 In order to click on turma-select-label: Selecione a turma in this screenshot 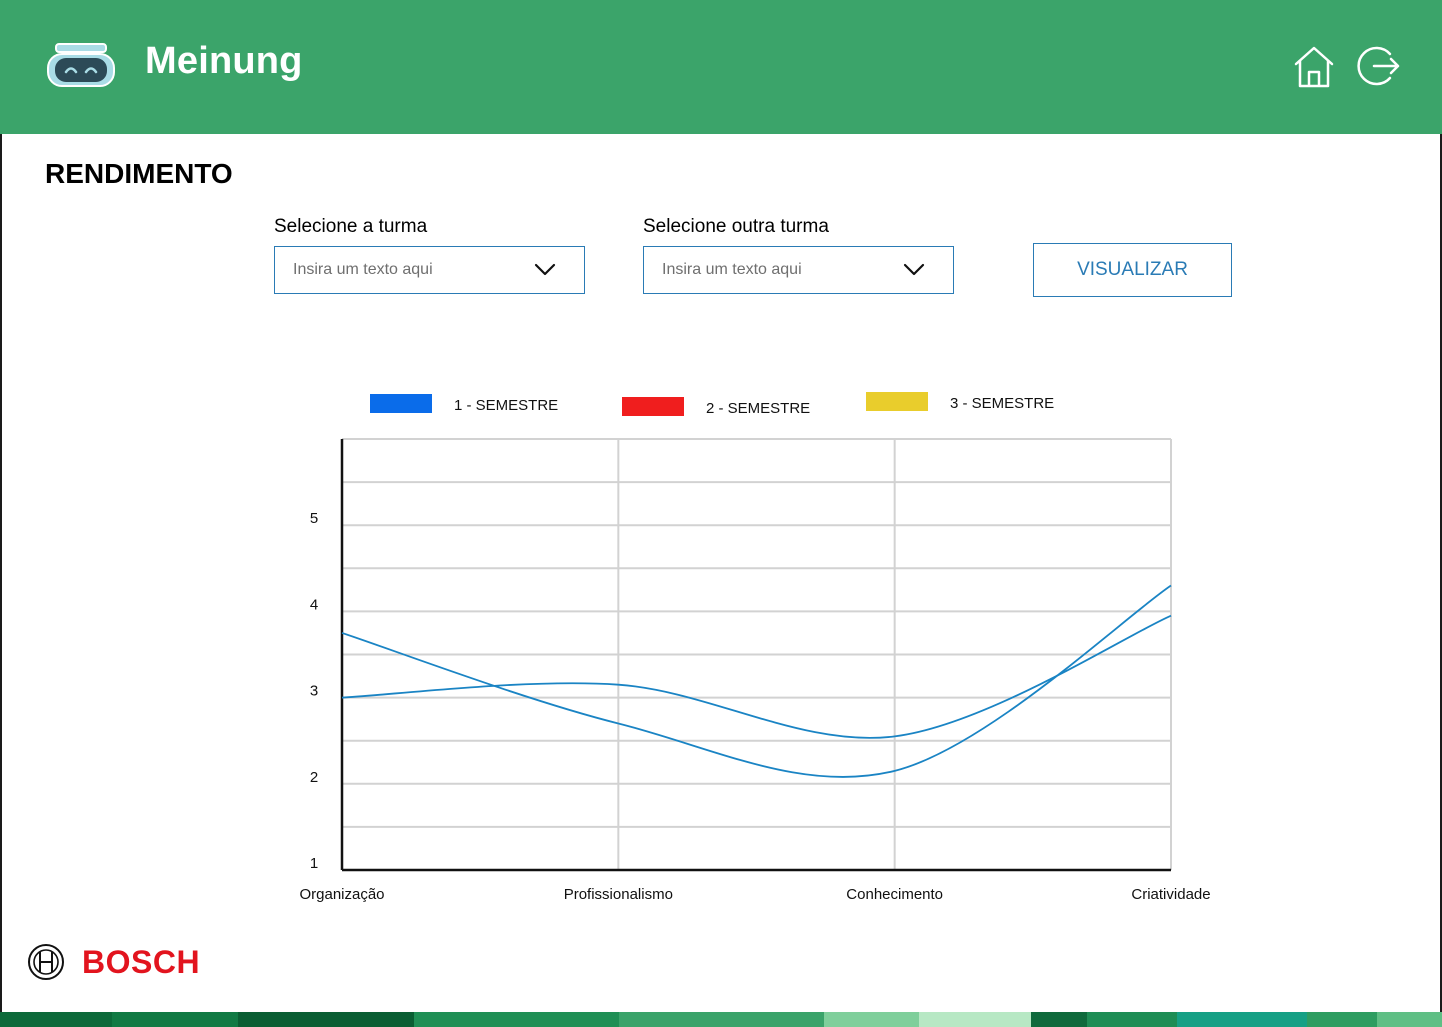, I will do `click(351, 226)`.